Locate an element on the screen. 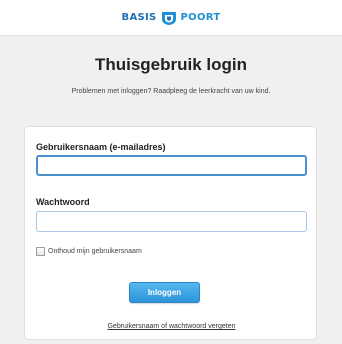 The image size is (342, 344). forgot-credentials-link: Gebruikersnaam of wachtwoord vergeten is located at coordinates (171, 326).